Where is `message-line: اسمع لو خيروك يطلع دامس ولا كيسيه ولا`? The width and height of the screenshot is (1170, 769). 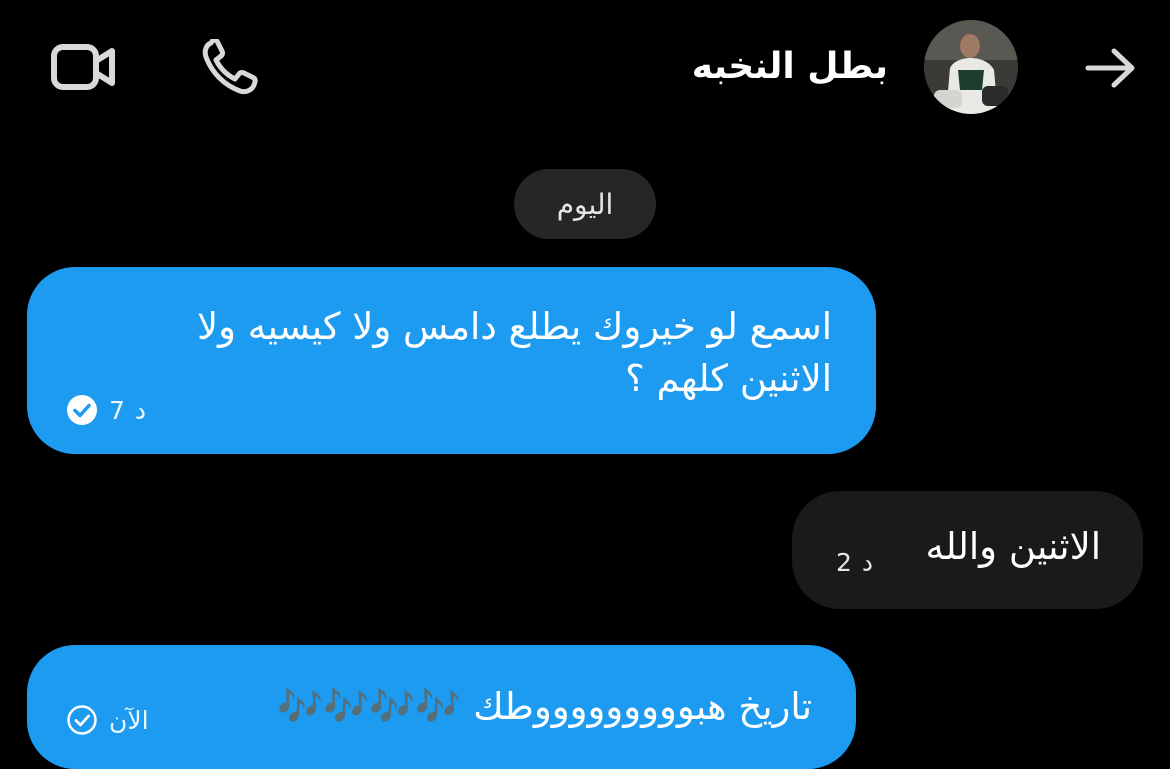
message-line: اسمع لو خيروك يطلع دامس ولا كيسيه ولا is located at coordinates (514, 326).